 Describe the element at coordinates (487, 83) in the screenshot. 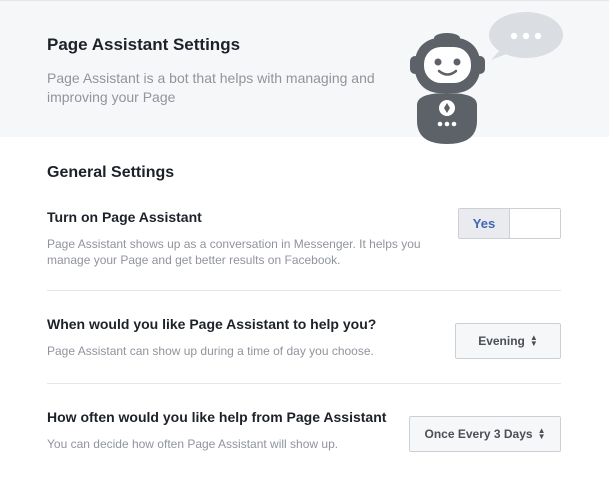

I see `robot-mascot-icon` at that location.